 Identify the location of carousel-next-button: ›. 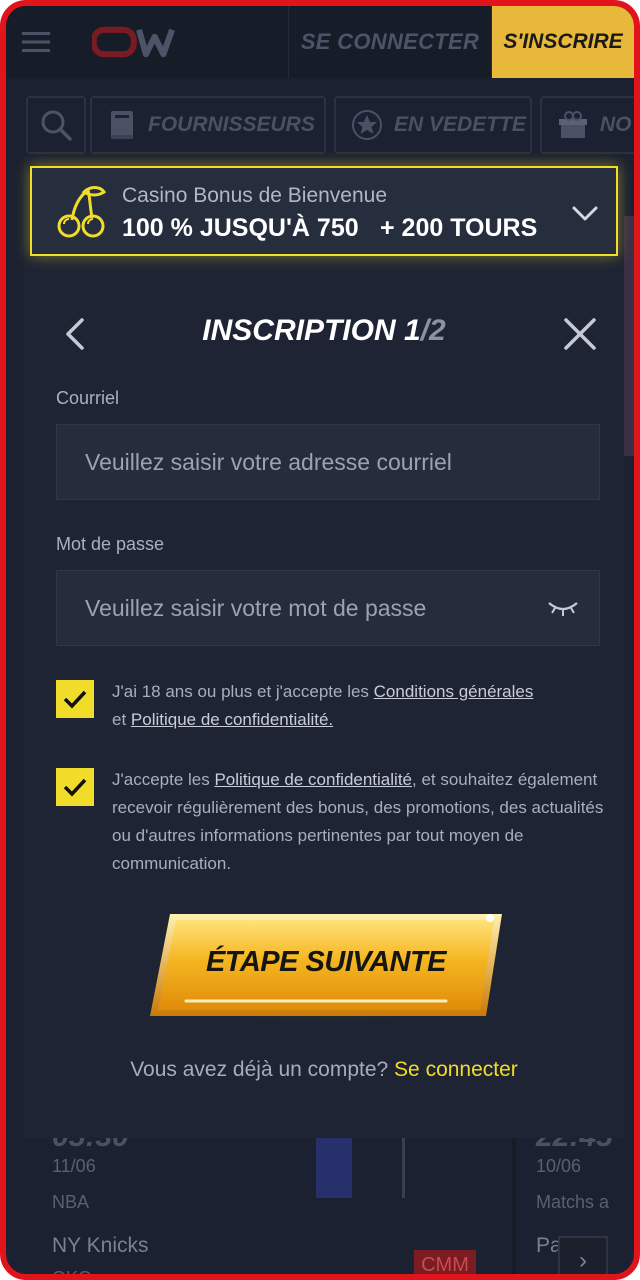
(583, 1255).